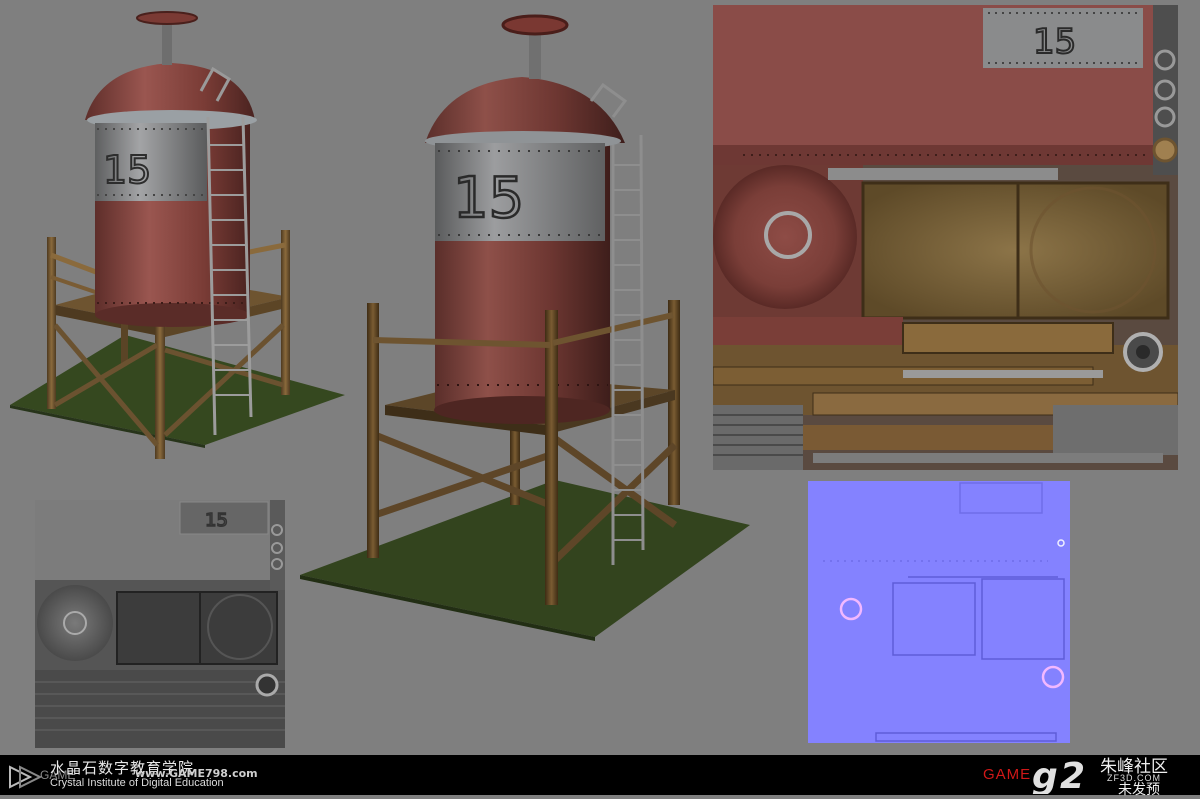 This screenshot has width=1200, height=799. I want to click on specular-tank-number: 15, so click(216, 520).